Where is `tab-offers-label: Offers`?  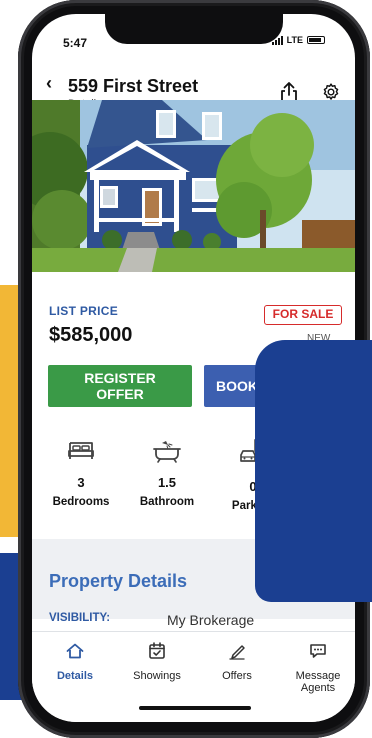 tab-offers-label: Offers is located at coordinates (237, 676).